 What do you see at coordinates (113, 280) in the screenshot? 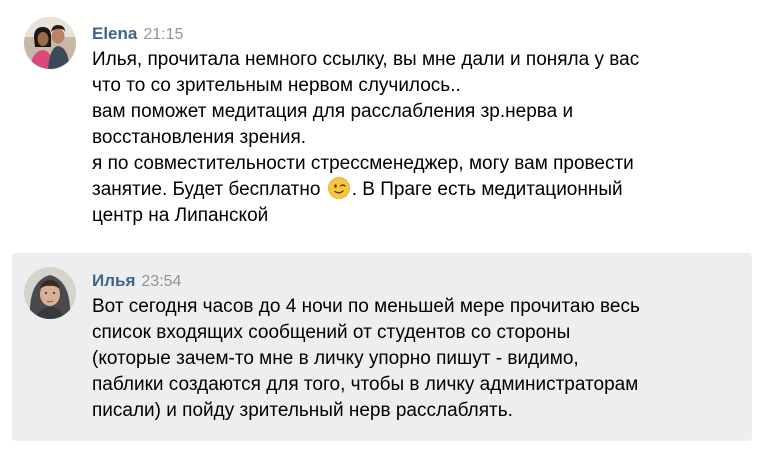
I see `author-name: Илья` at bounding box center [113, 280].